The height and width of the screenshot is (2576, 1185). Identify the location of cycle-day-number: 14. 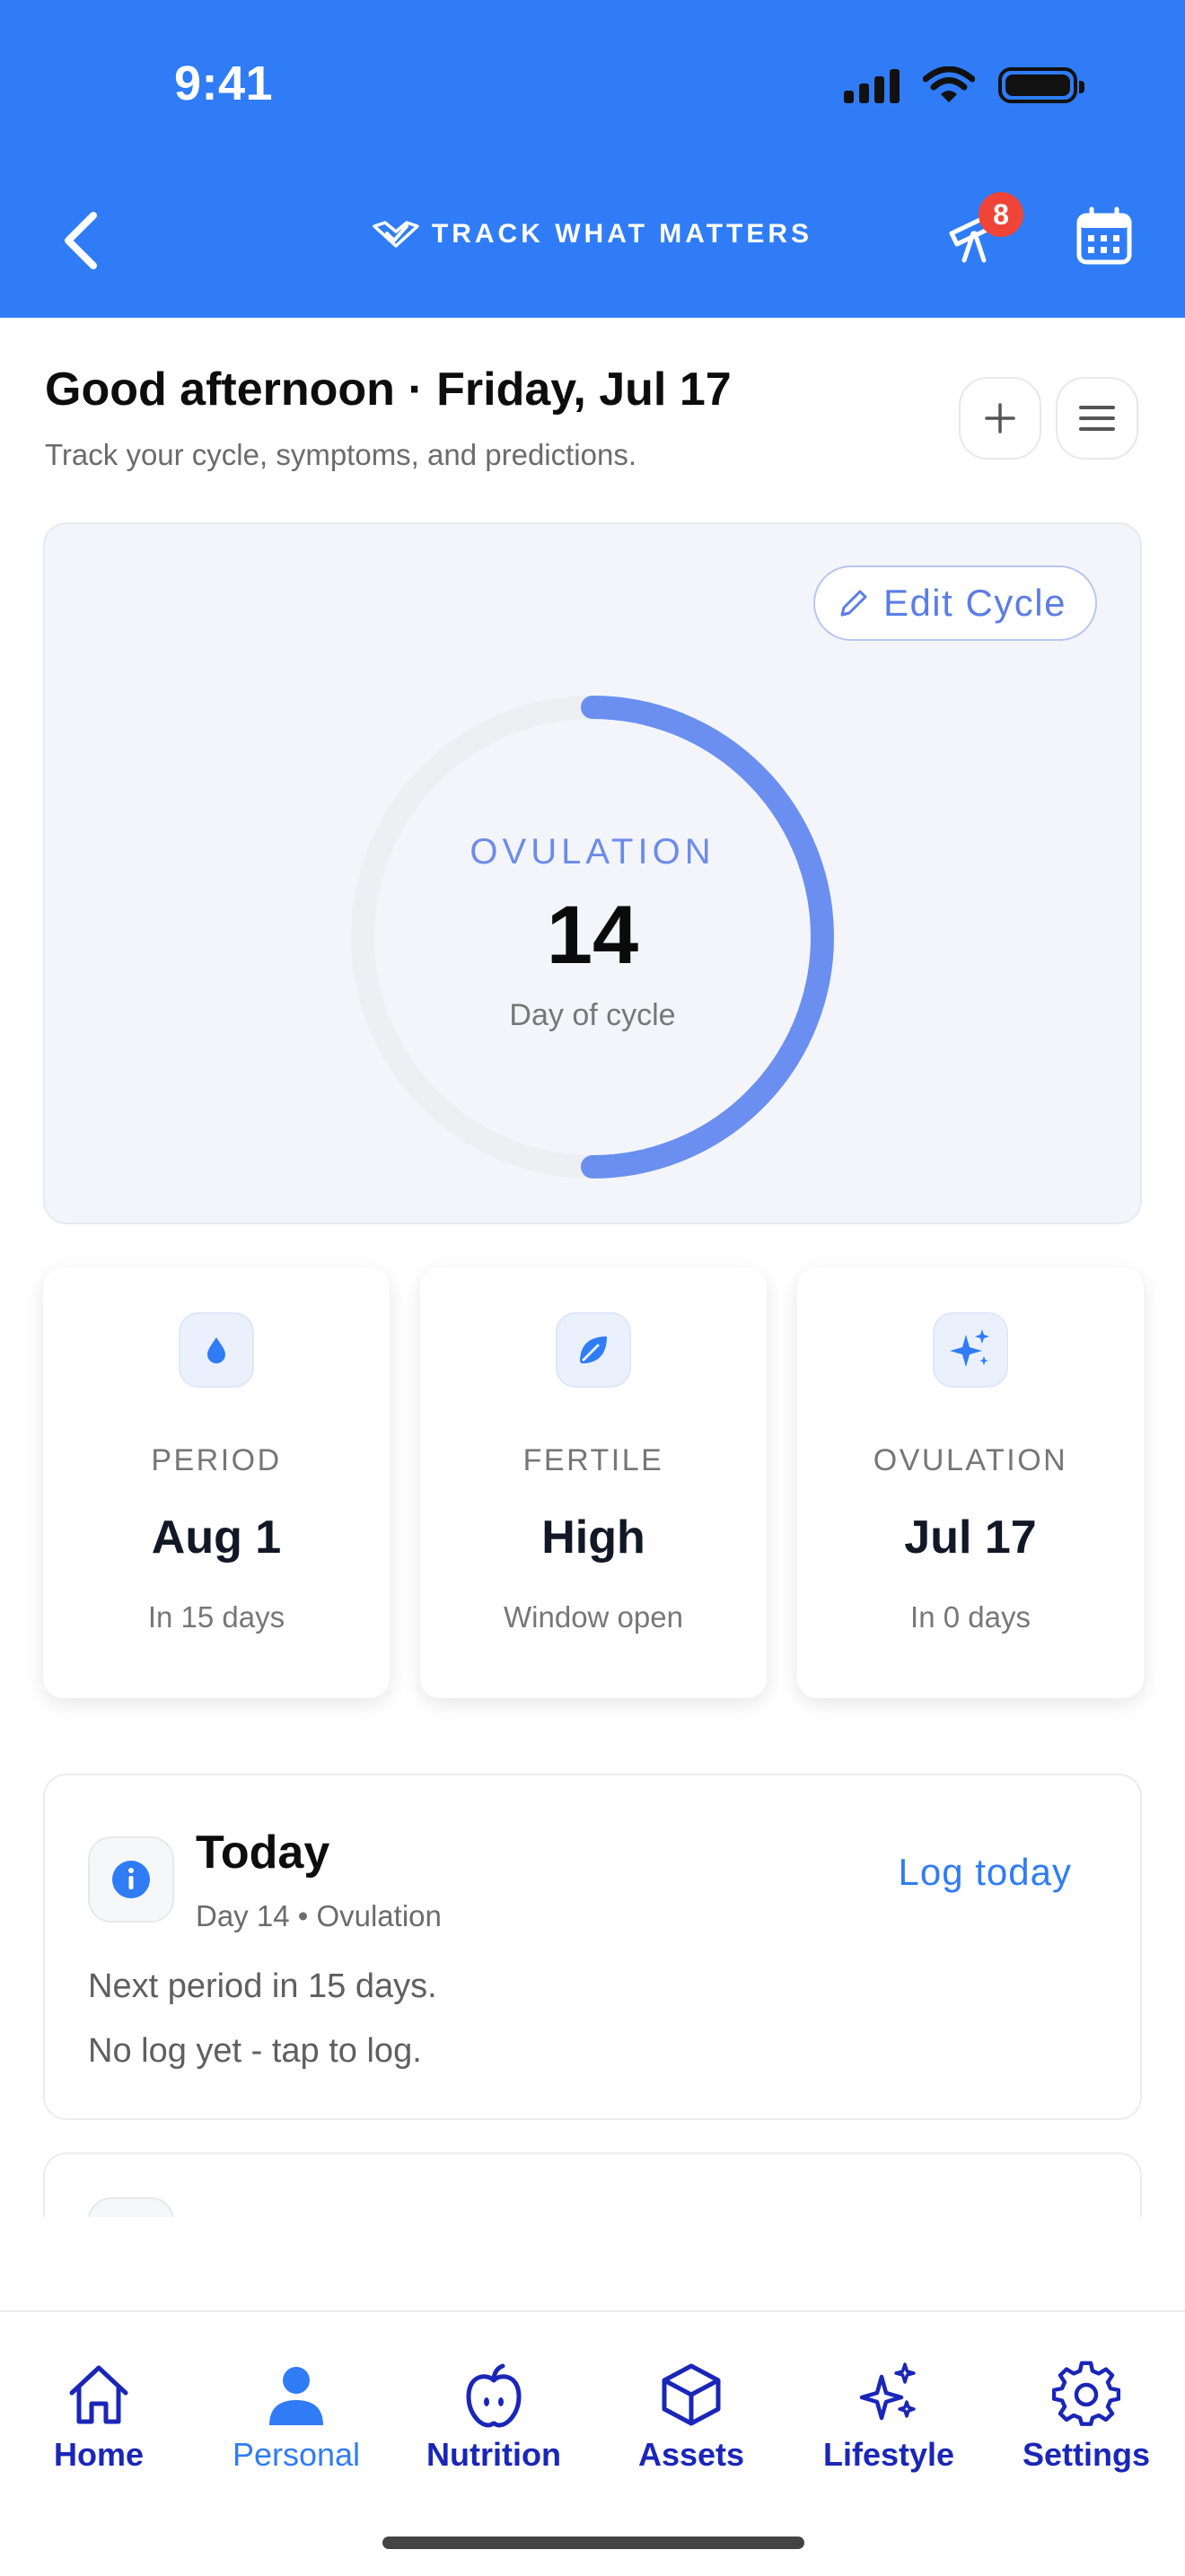
(592, 935).